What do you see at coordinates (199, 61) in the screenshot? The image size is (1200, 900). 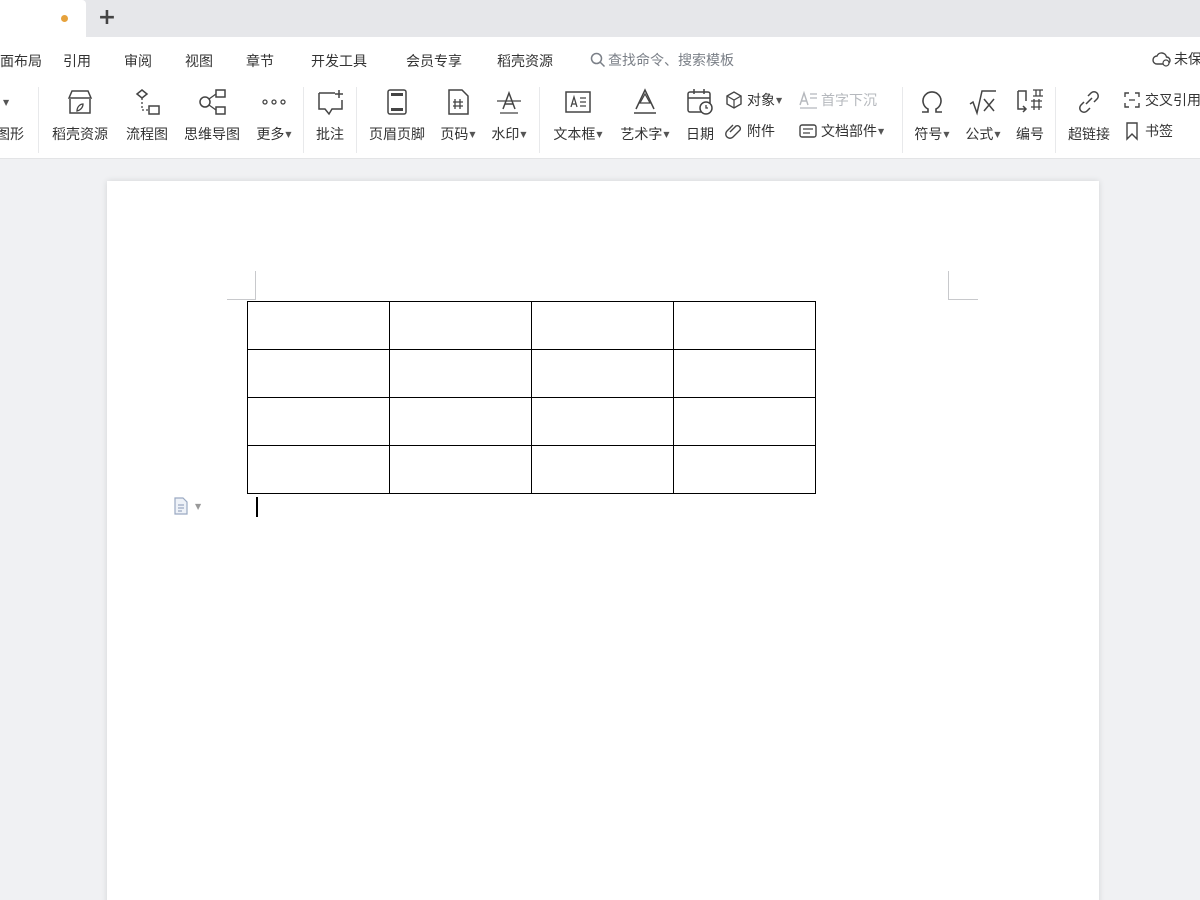 I see `menu-view: 视图` at bounding box center [199, 61].